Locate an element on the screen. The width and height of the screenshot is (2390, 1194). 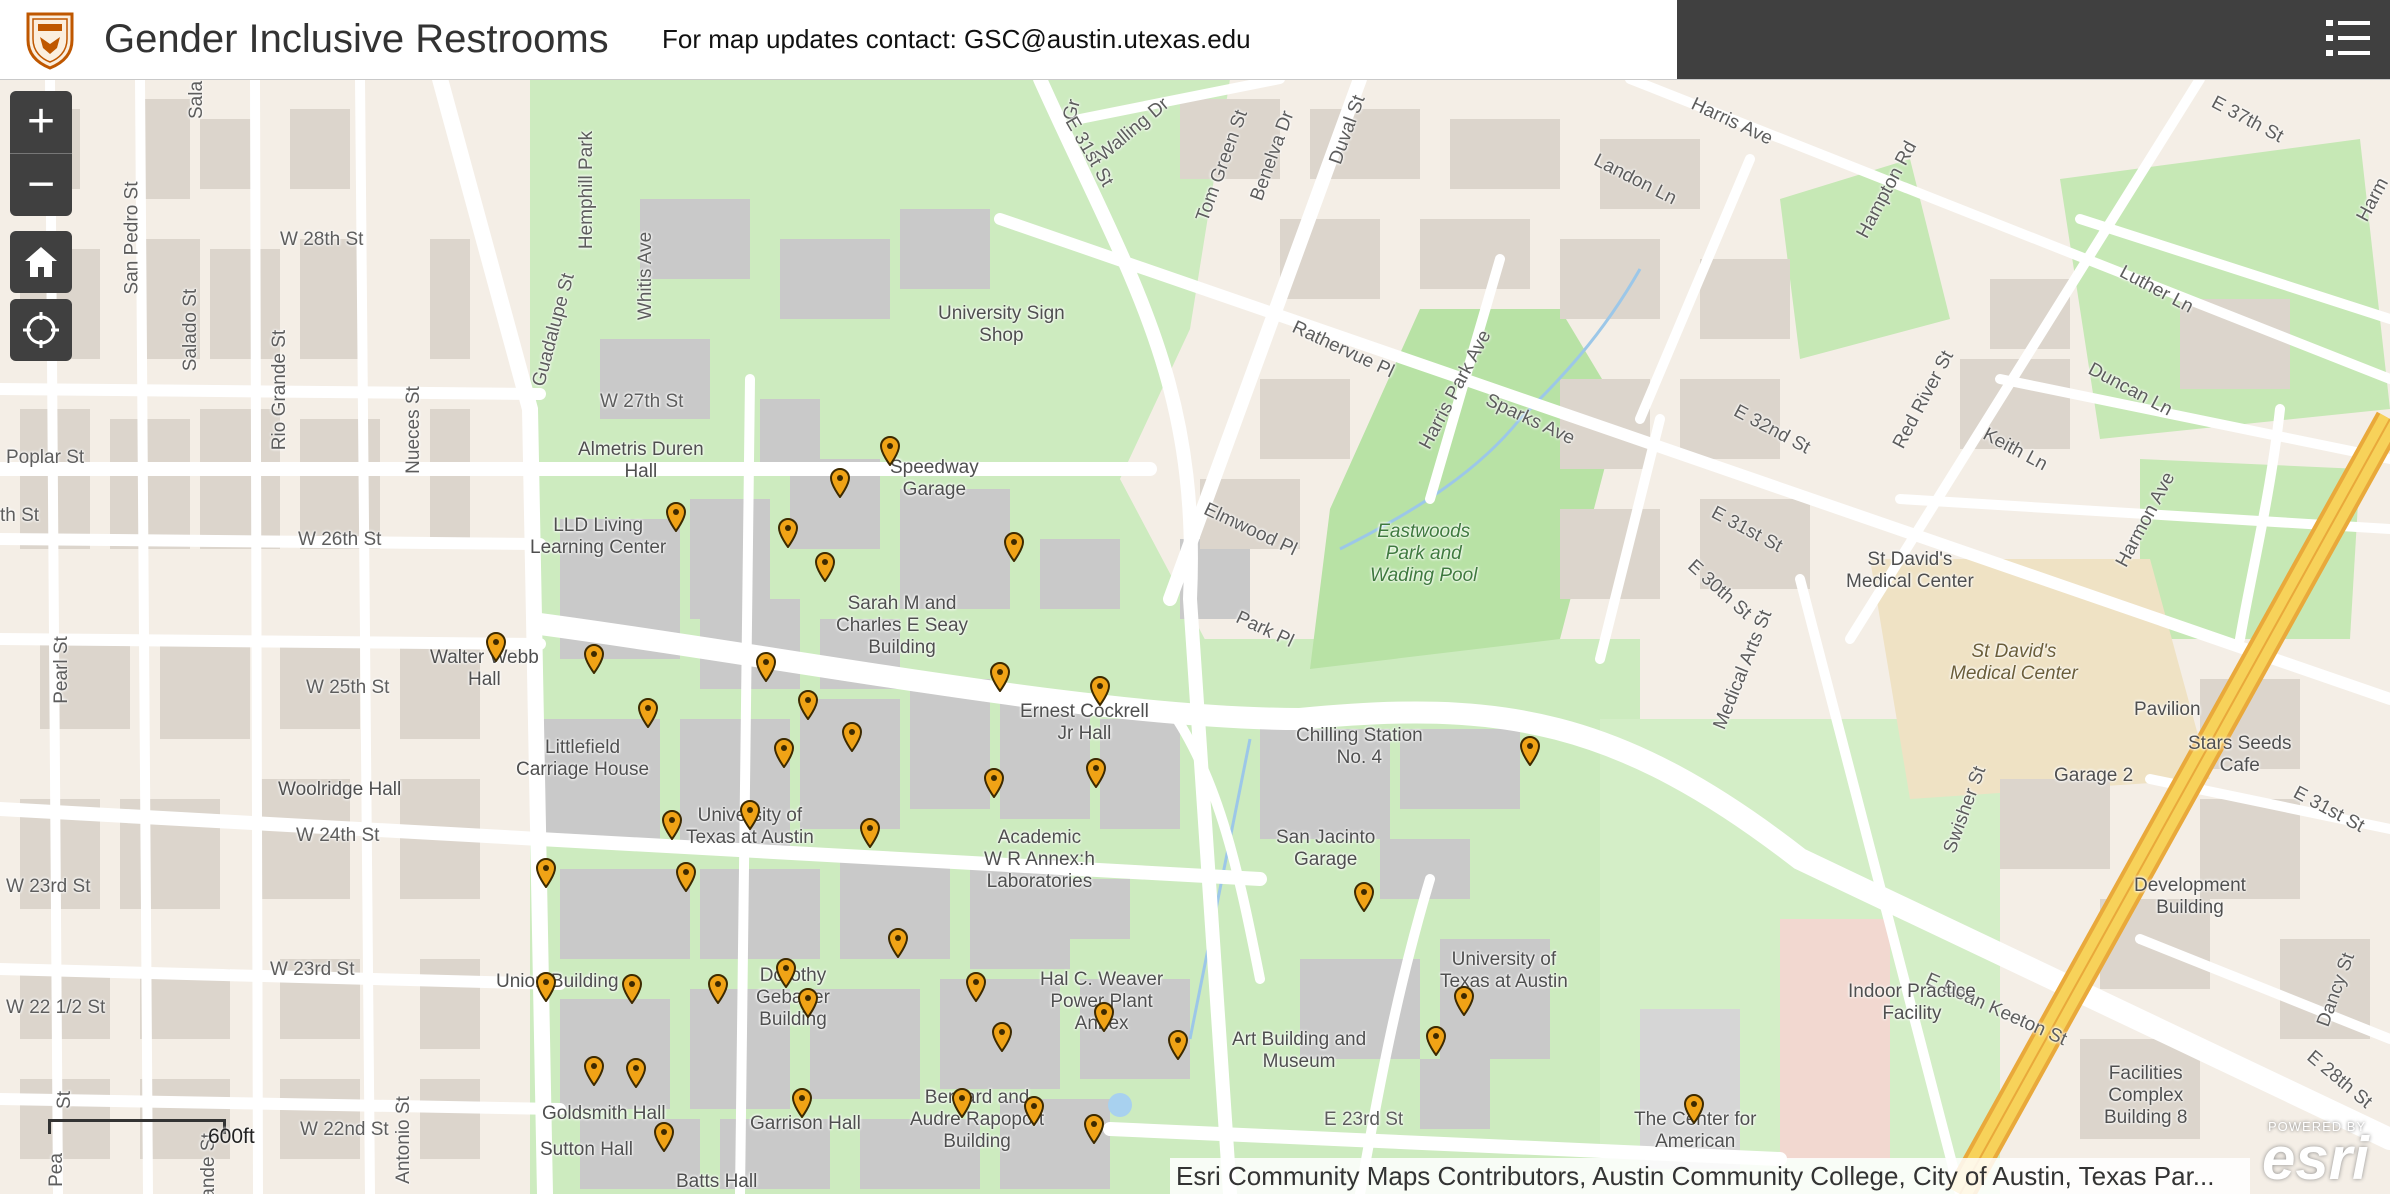
place-label: Woolridge Hall is located at coordinates (340, 789).